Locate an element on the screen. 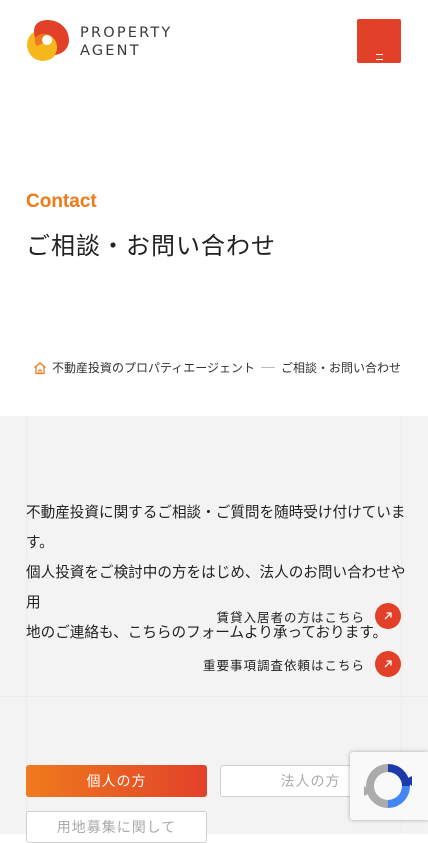 The width and height of the screenshot is (428, 843). tenant-link: 賃貸入居者の方はこちら is located at coordinates (308, 616).